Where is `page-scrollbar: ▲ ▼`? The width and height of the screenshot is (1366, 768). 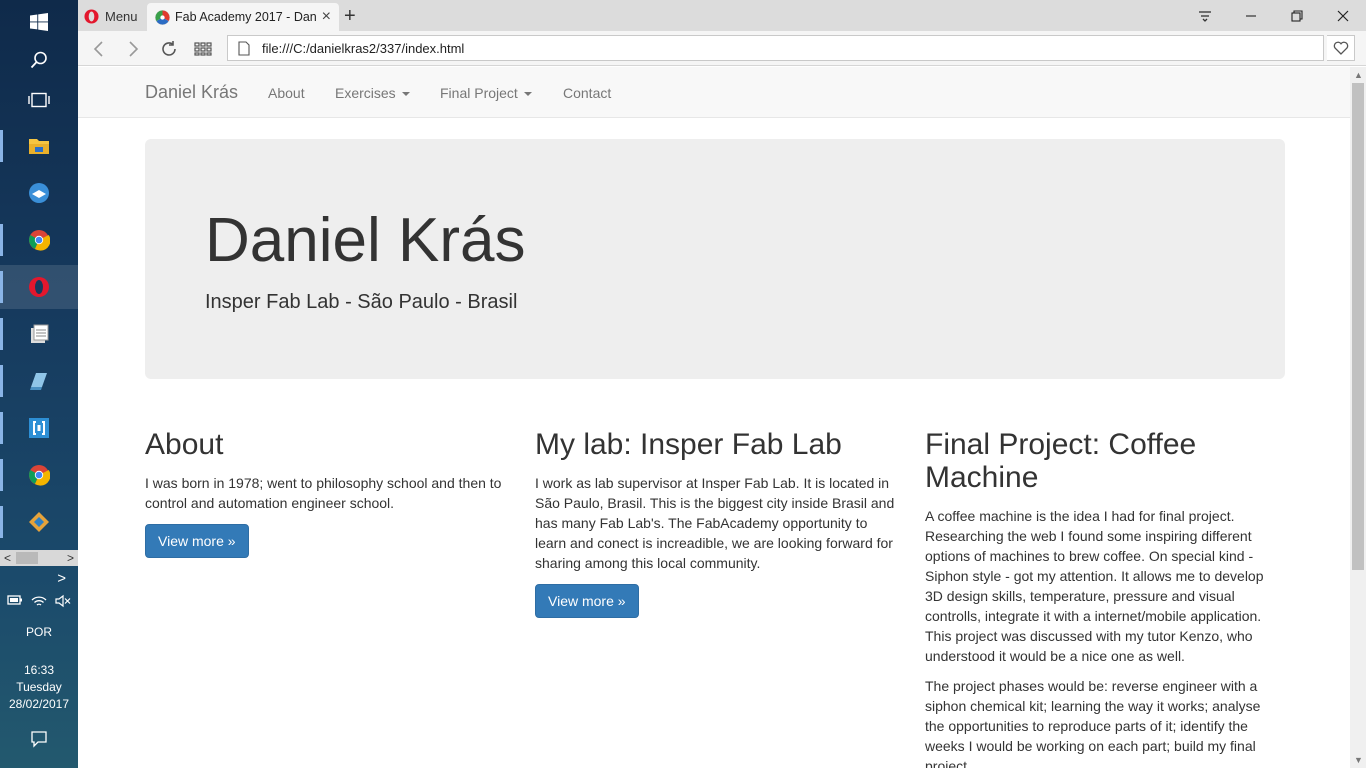
page-scrollbar: ▲ ▼ is located at coordinates (1358, 417).